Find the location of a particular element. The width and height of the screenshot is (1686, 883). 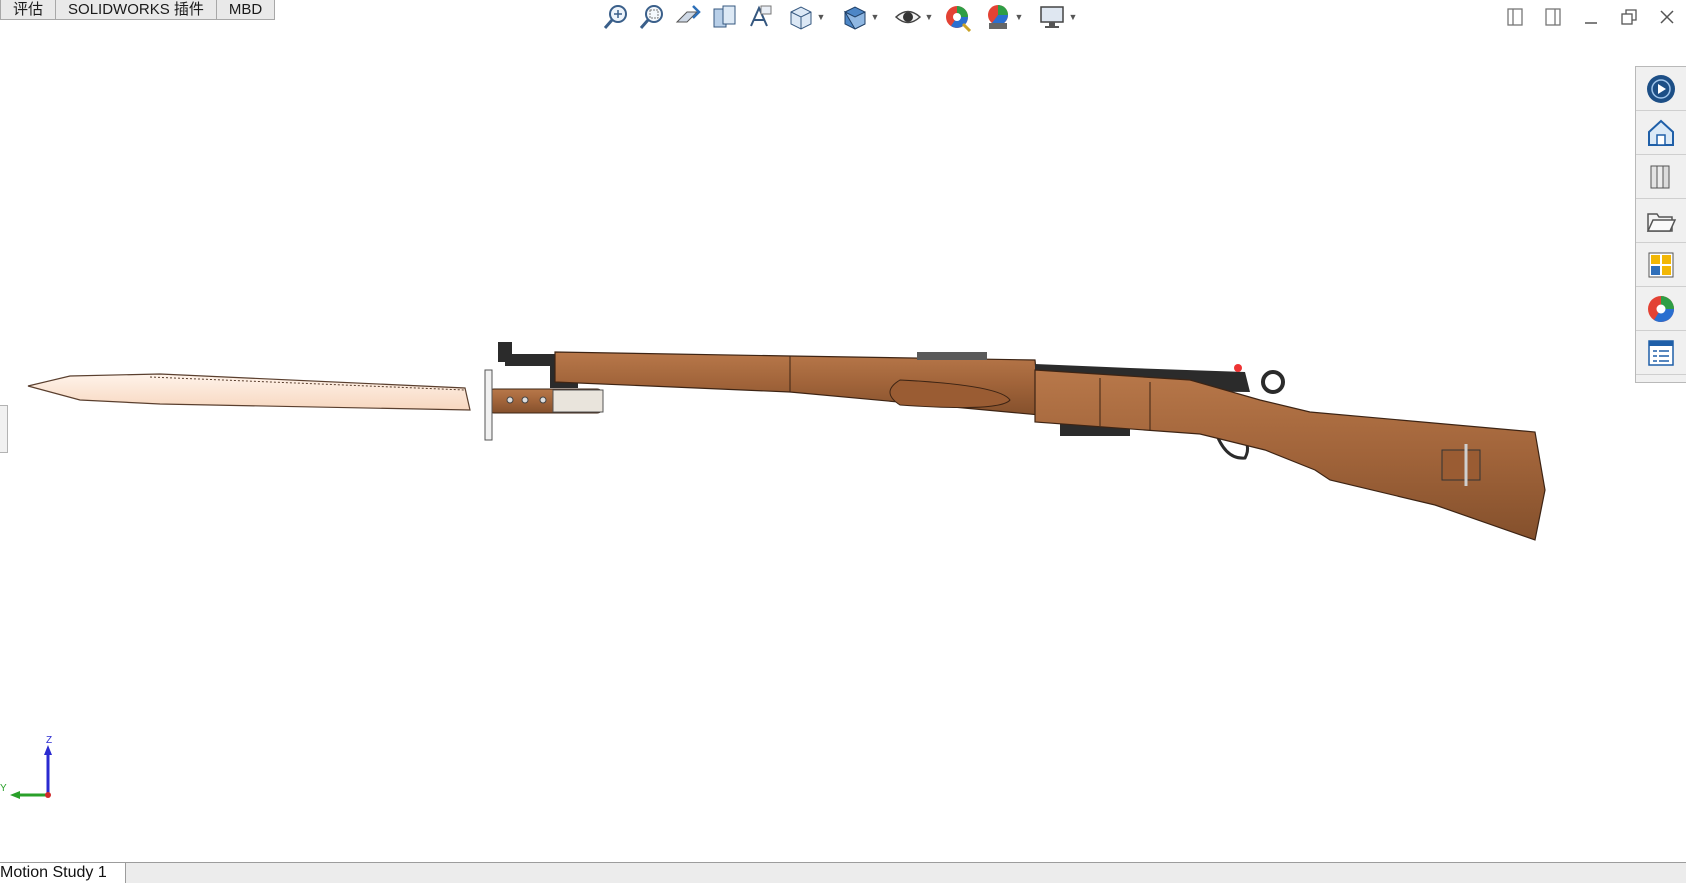

tab-mbd: MBD is located at coordinates (246, 10).